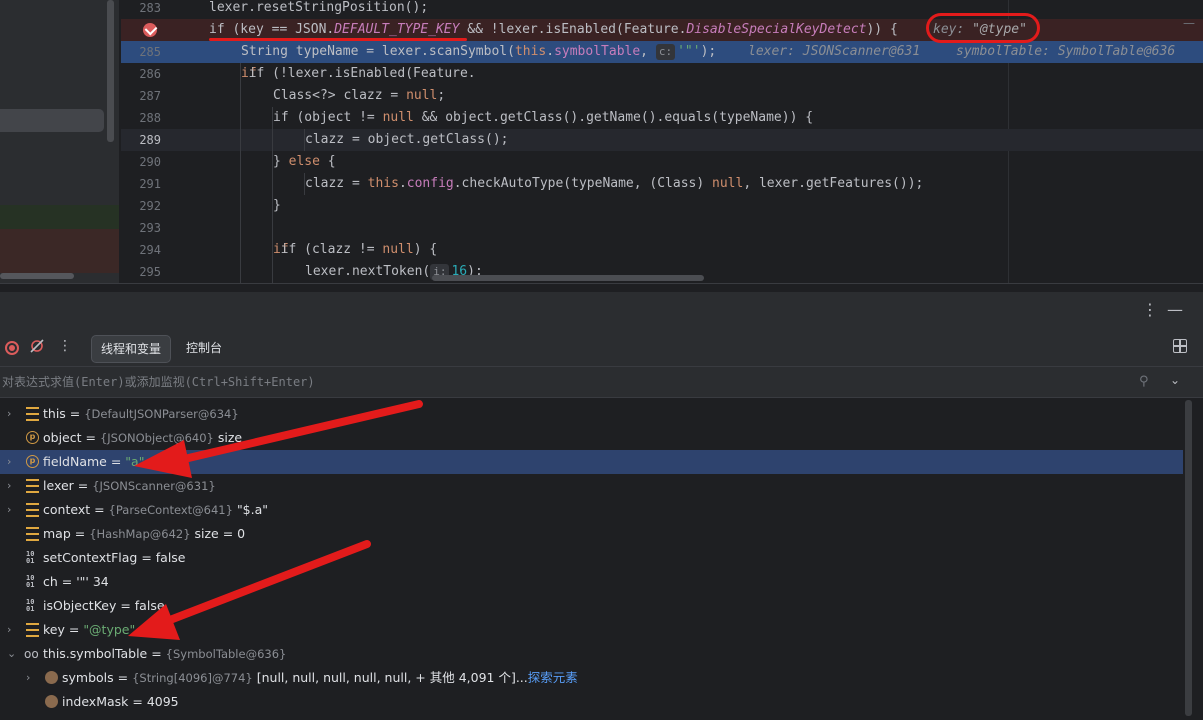 The height and width of the screenshot is (720, 1203). I want to click on line-number: 286, so click(150, 74).